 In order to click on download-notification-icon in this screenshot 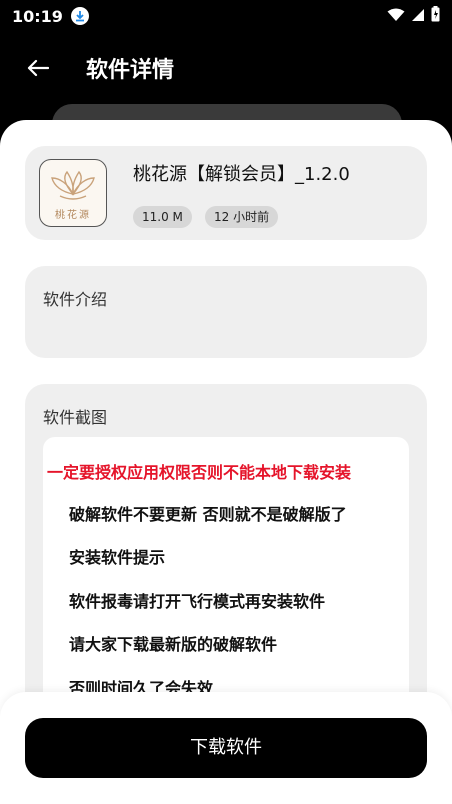, I will do `click(79, 16)`.